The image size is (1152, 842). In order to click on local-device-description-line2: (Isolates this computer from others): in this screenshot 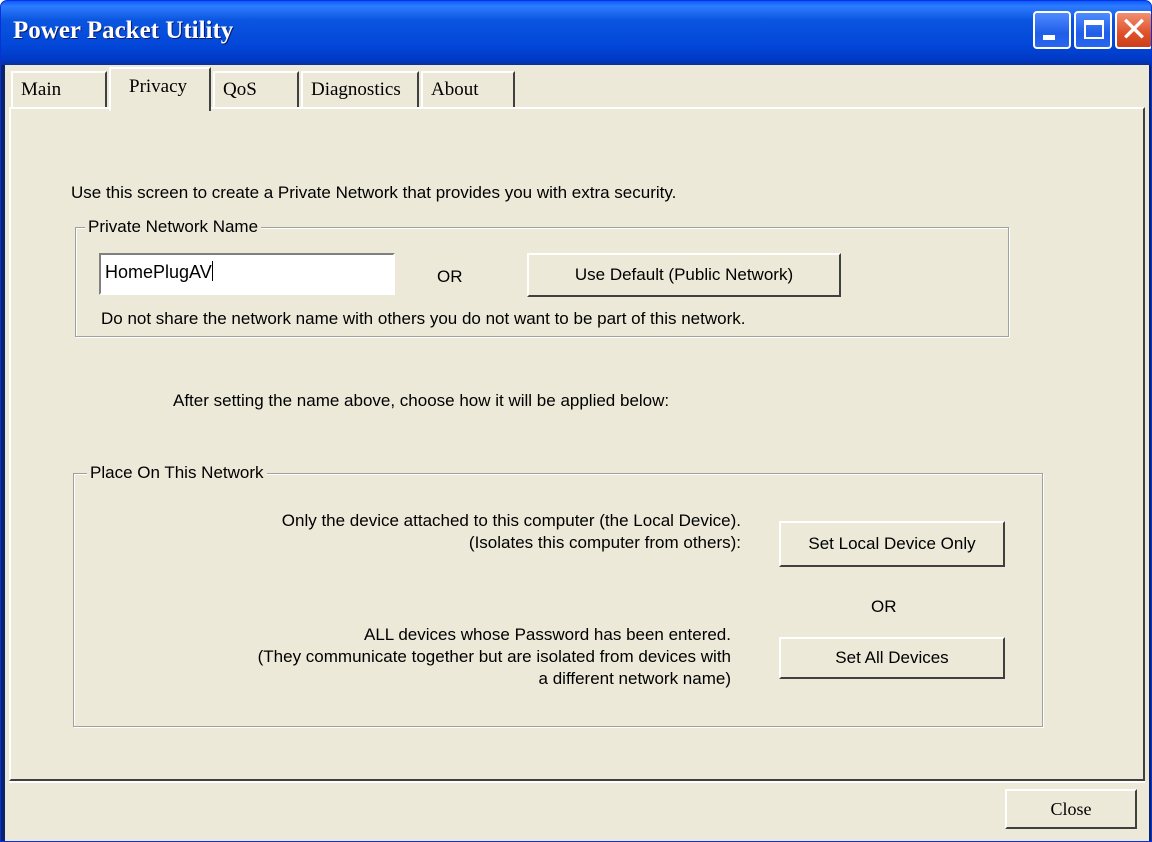, I will do `click(604, 542)`.